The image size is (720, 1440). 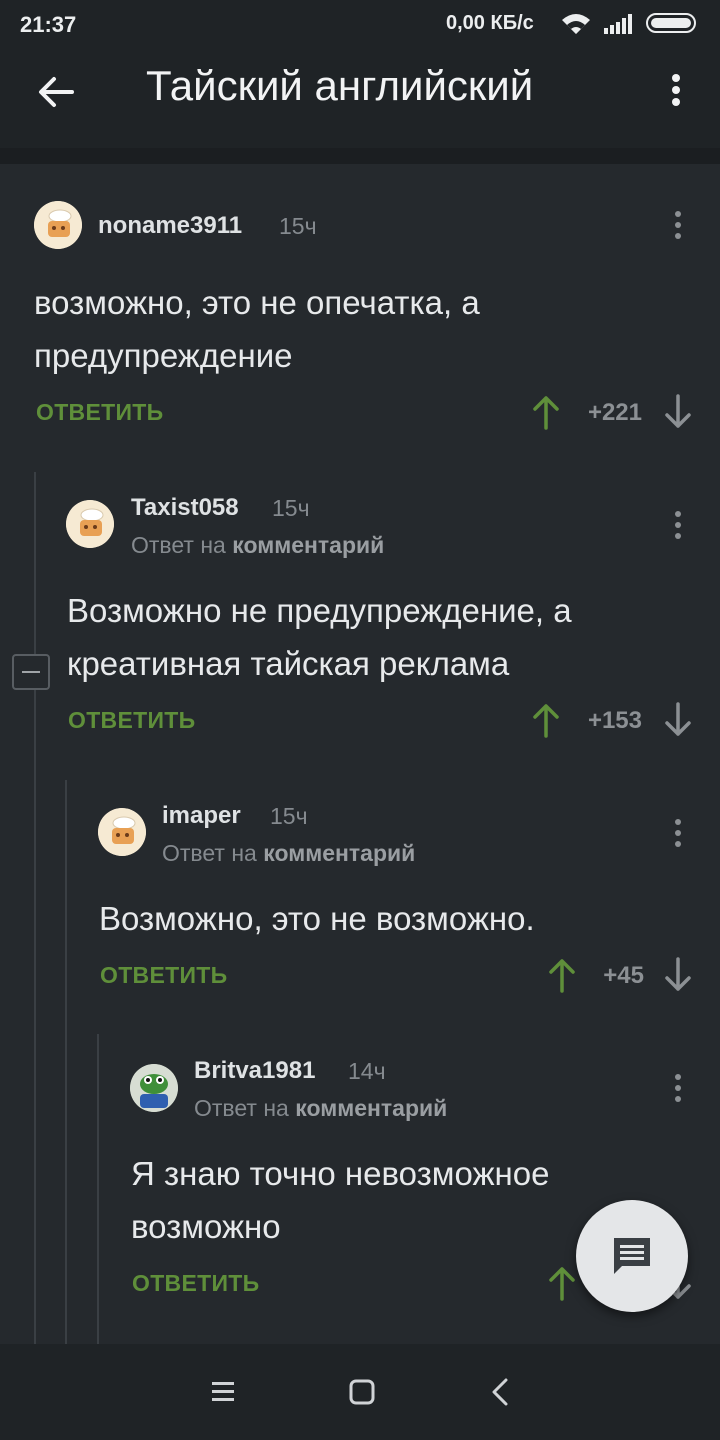 I want to click on comment-text: Возможно, это не возможно., so click(x=317, y=918).